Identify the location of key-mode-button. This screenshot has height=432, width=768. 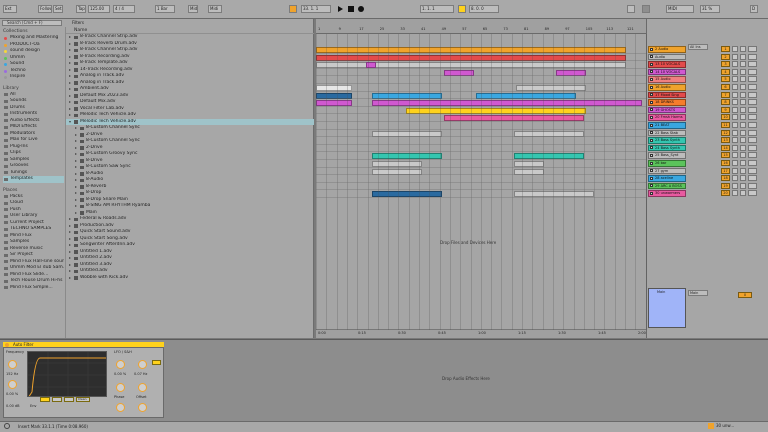
(646, 9).